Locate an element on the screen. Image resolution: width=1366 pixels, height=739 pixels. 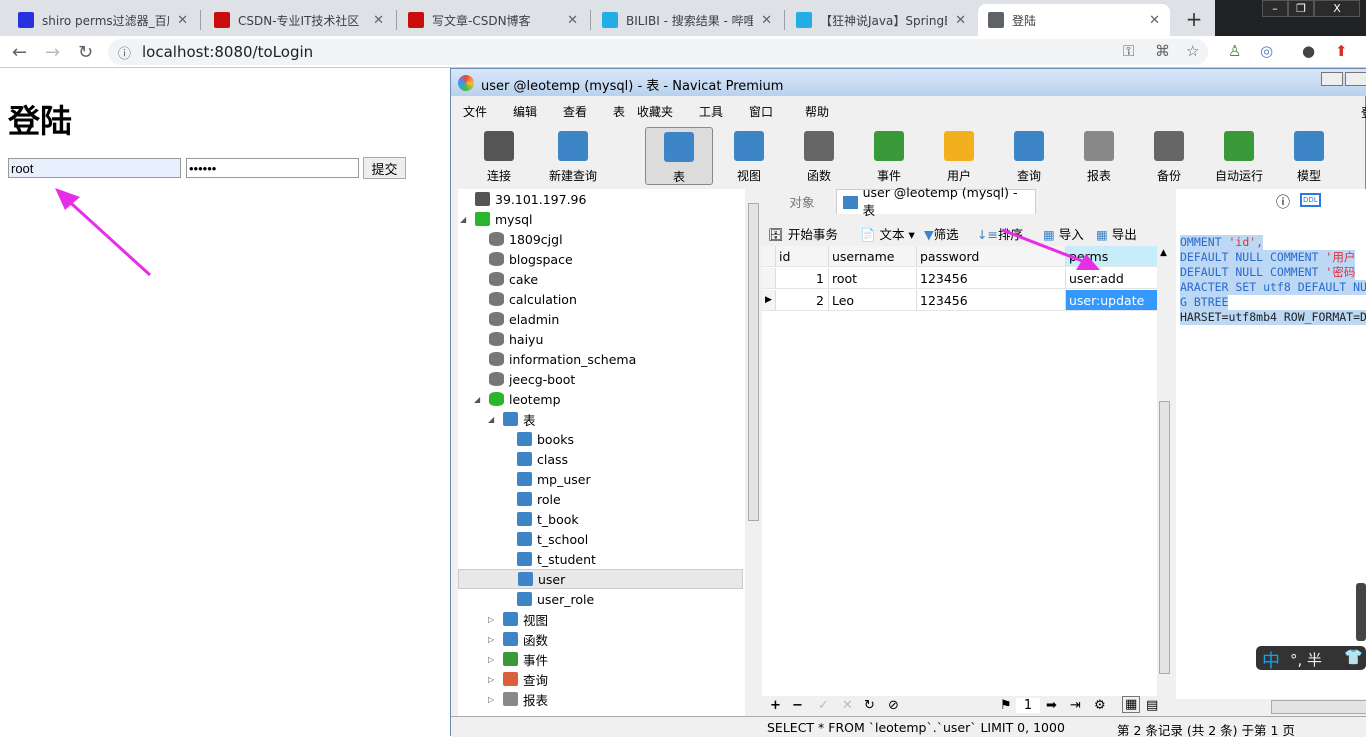
toolbar-button: 备份 is located at coordinates (1169, 156).